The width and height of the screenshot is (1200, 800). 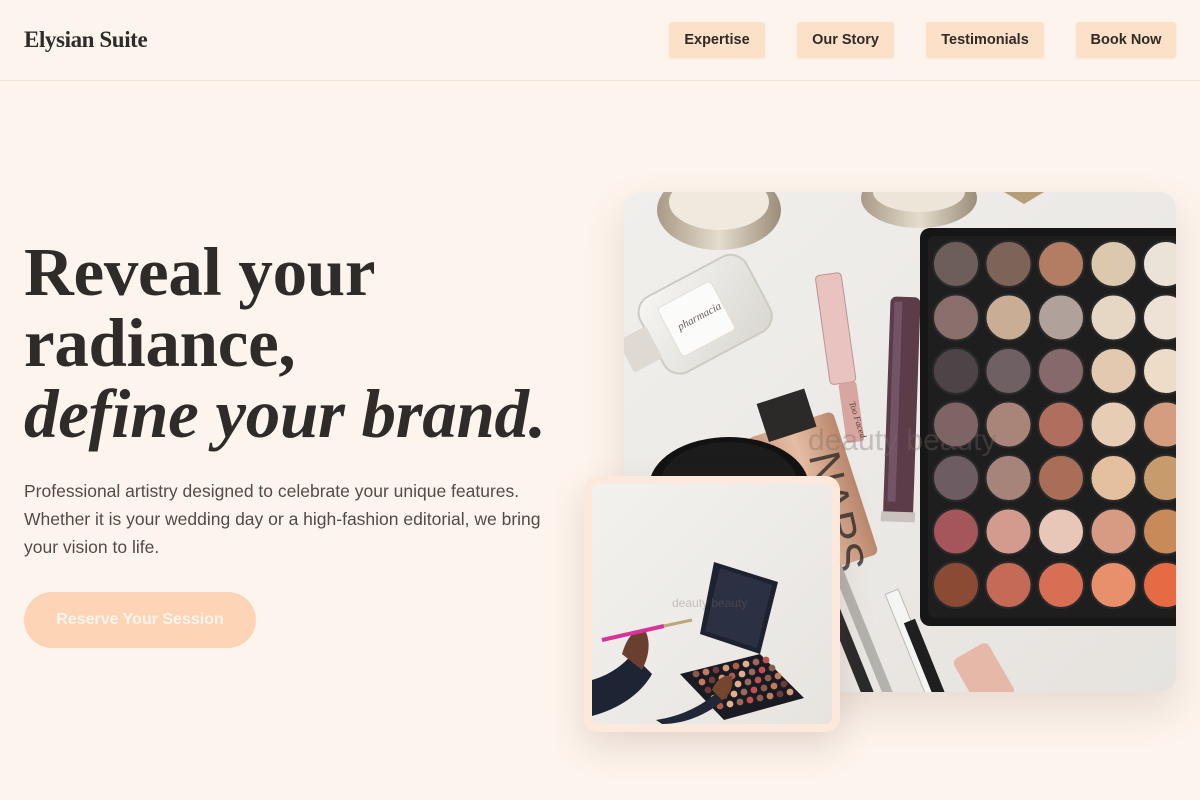 I want to click on main-image-watermark: deauty beauty, so click(x=902, y=440).